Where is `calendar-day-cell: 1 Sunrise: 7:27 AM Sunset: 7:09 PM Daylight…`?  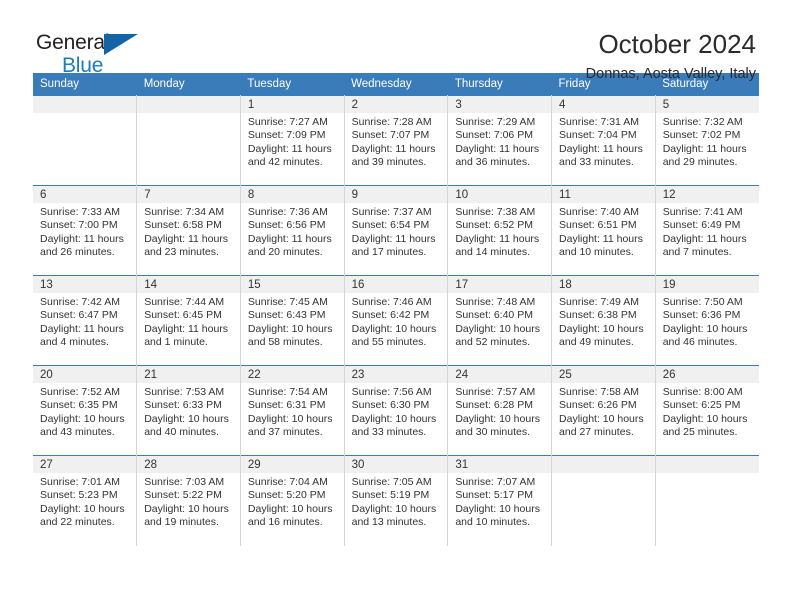
calendar-day-cell: 1 Sunrise: 7:27 AM Sunset: 7:09 PM Daylight… is located at coordinates (292, 140).